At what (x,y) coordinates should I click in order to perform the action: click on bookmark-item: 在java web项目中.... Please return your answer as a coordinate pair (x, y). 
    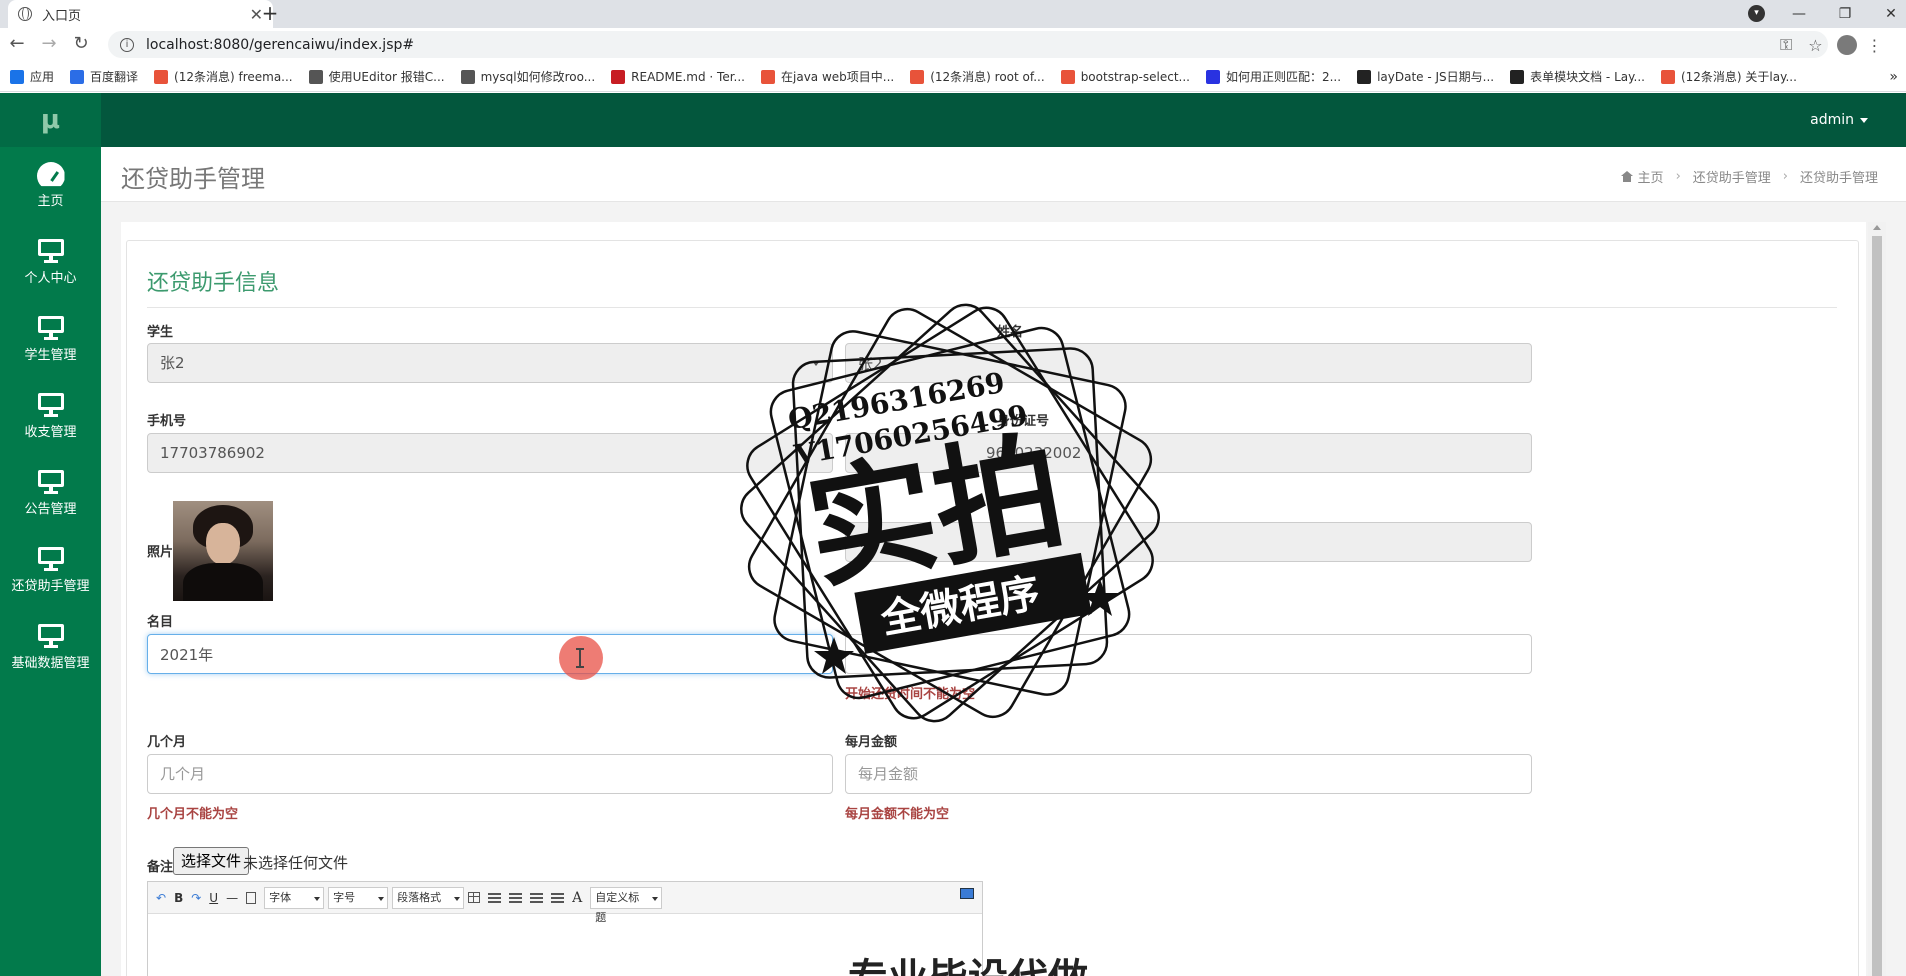
    Looking at the image, I should click on (827, 76).